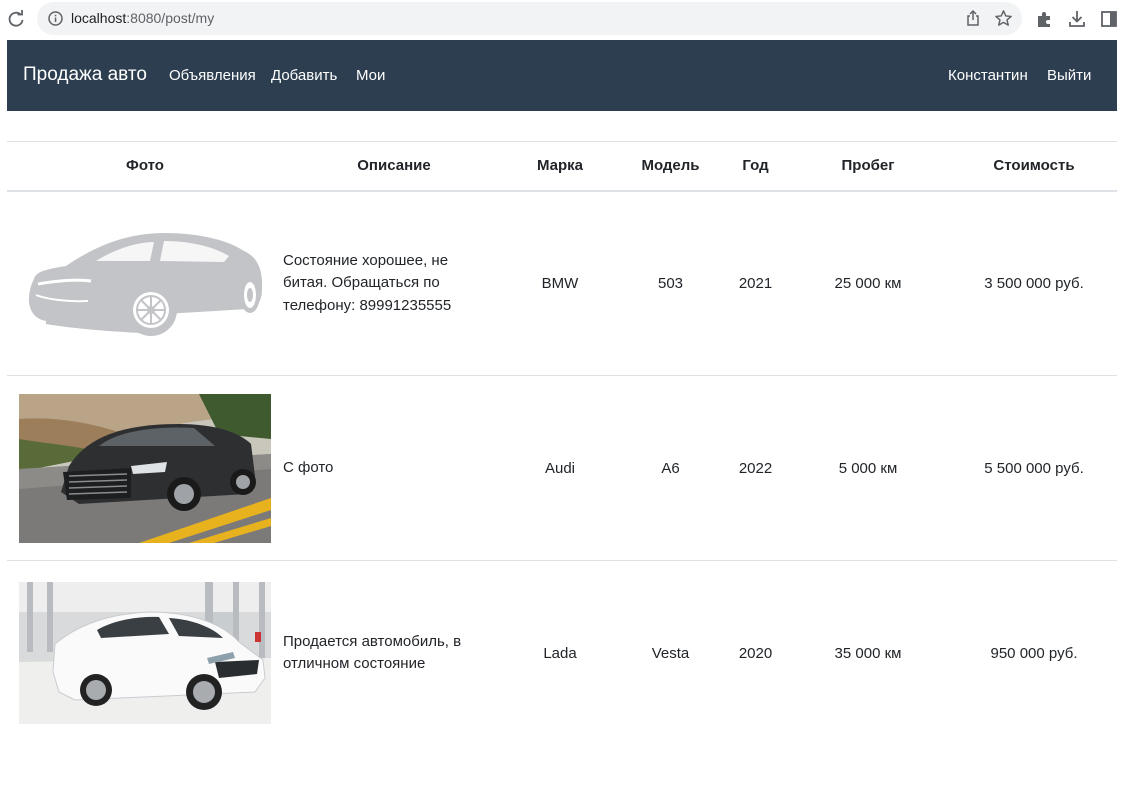  I want to click on brand-cell: BMW, so click(560, 283).